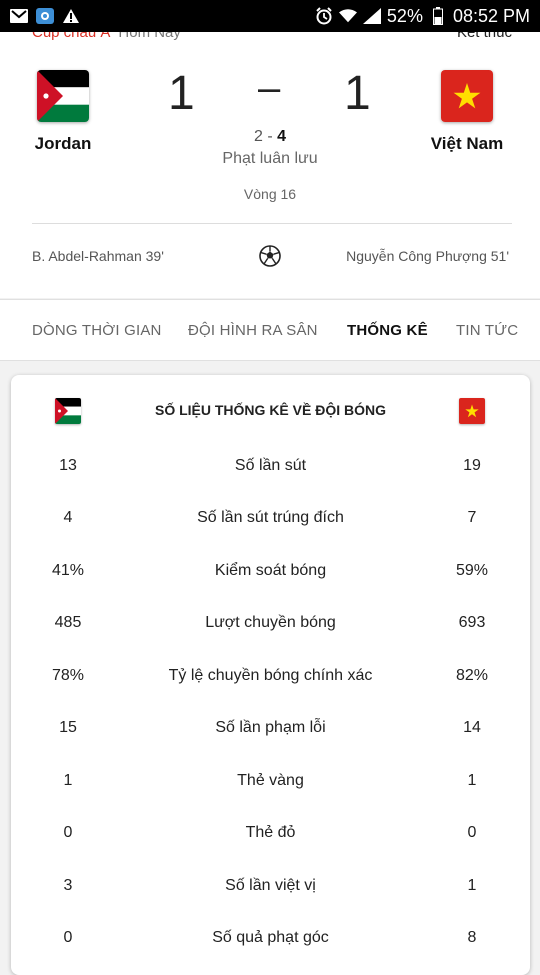 The image size is (540, 975). I want to click on home-stat-value: 4, so click(68, 517).